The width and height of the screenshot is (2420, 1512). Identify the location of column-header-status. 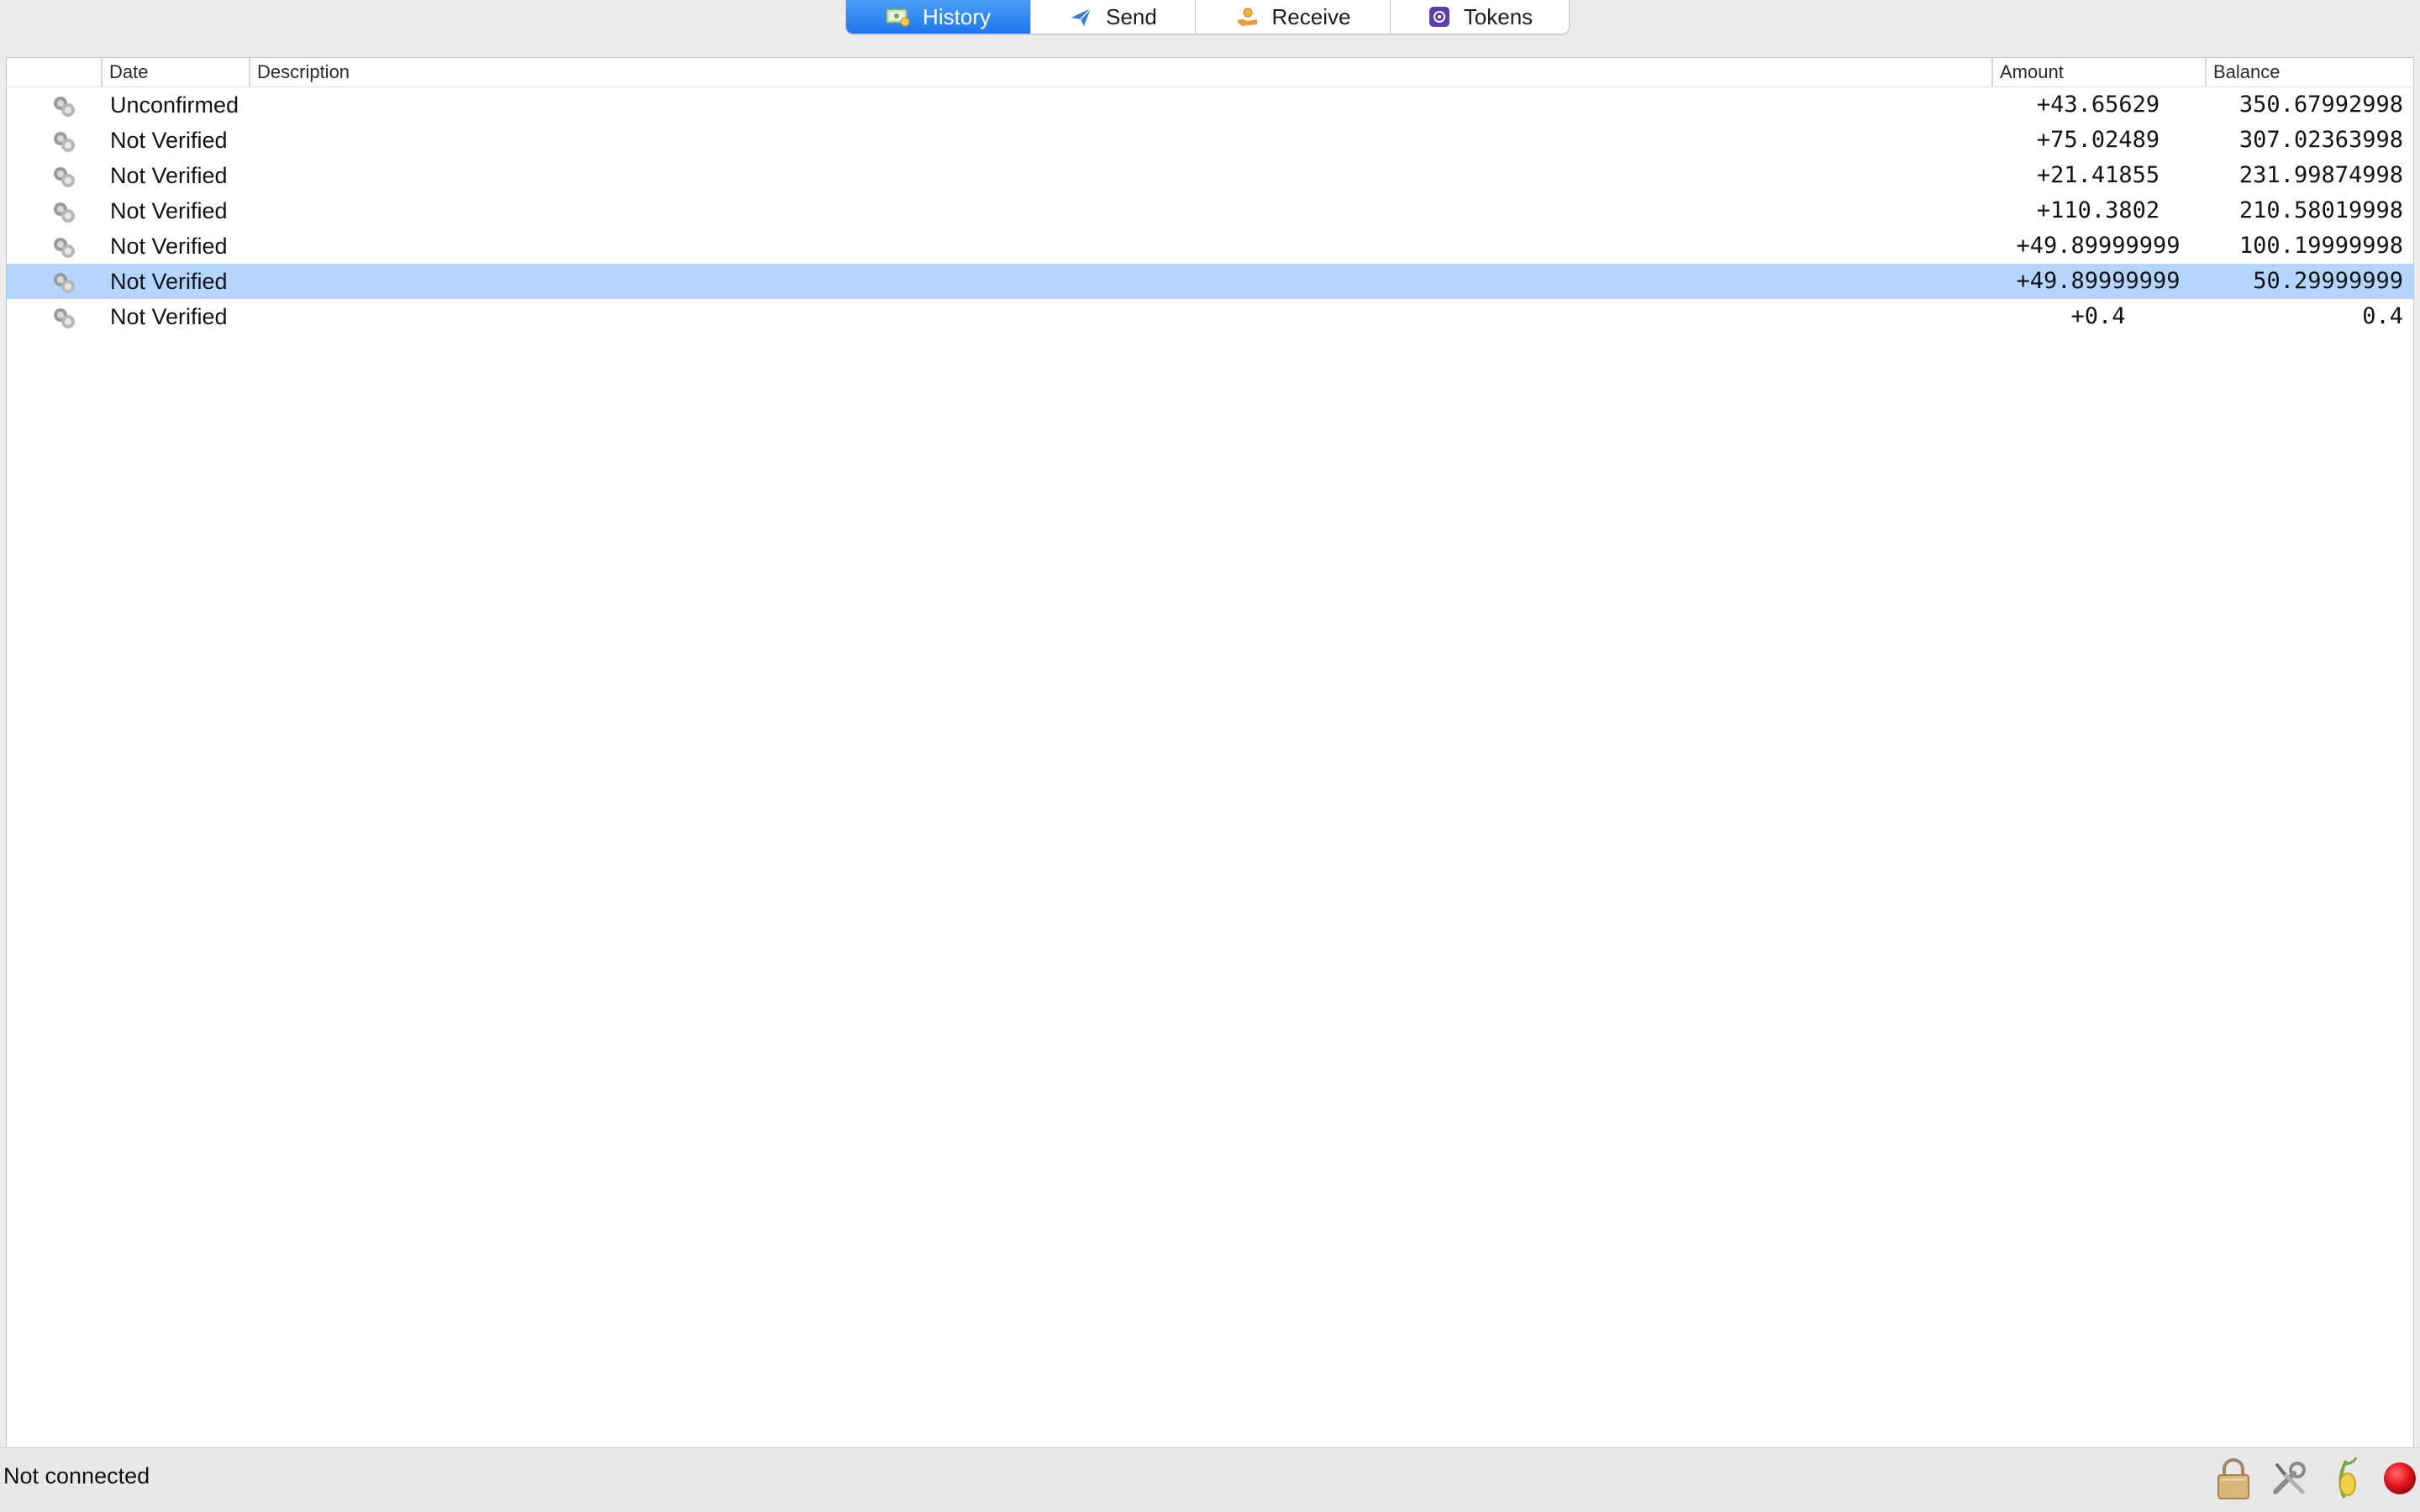
(54, 72).